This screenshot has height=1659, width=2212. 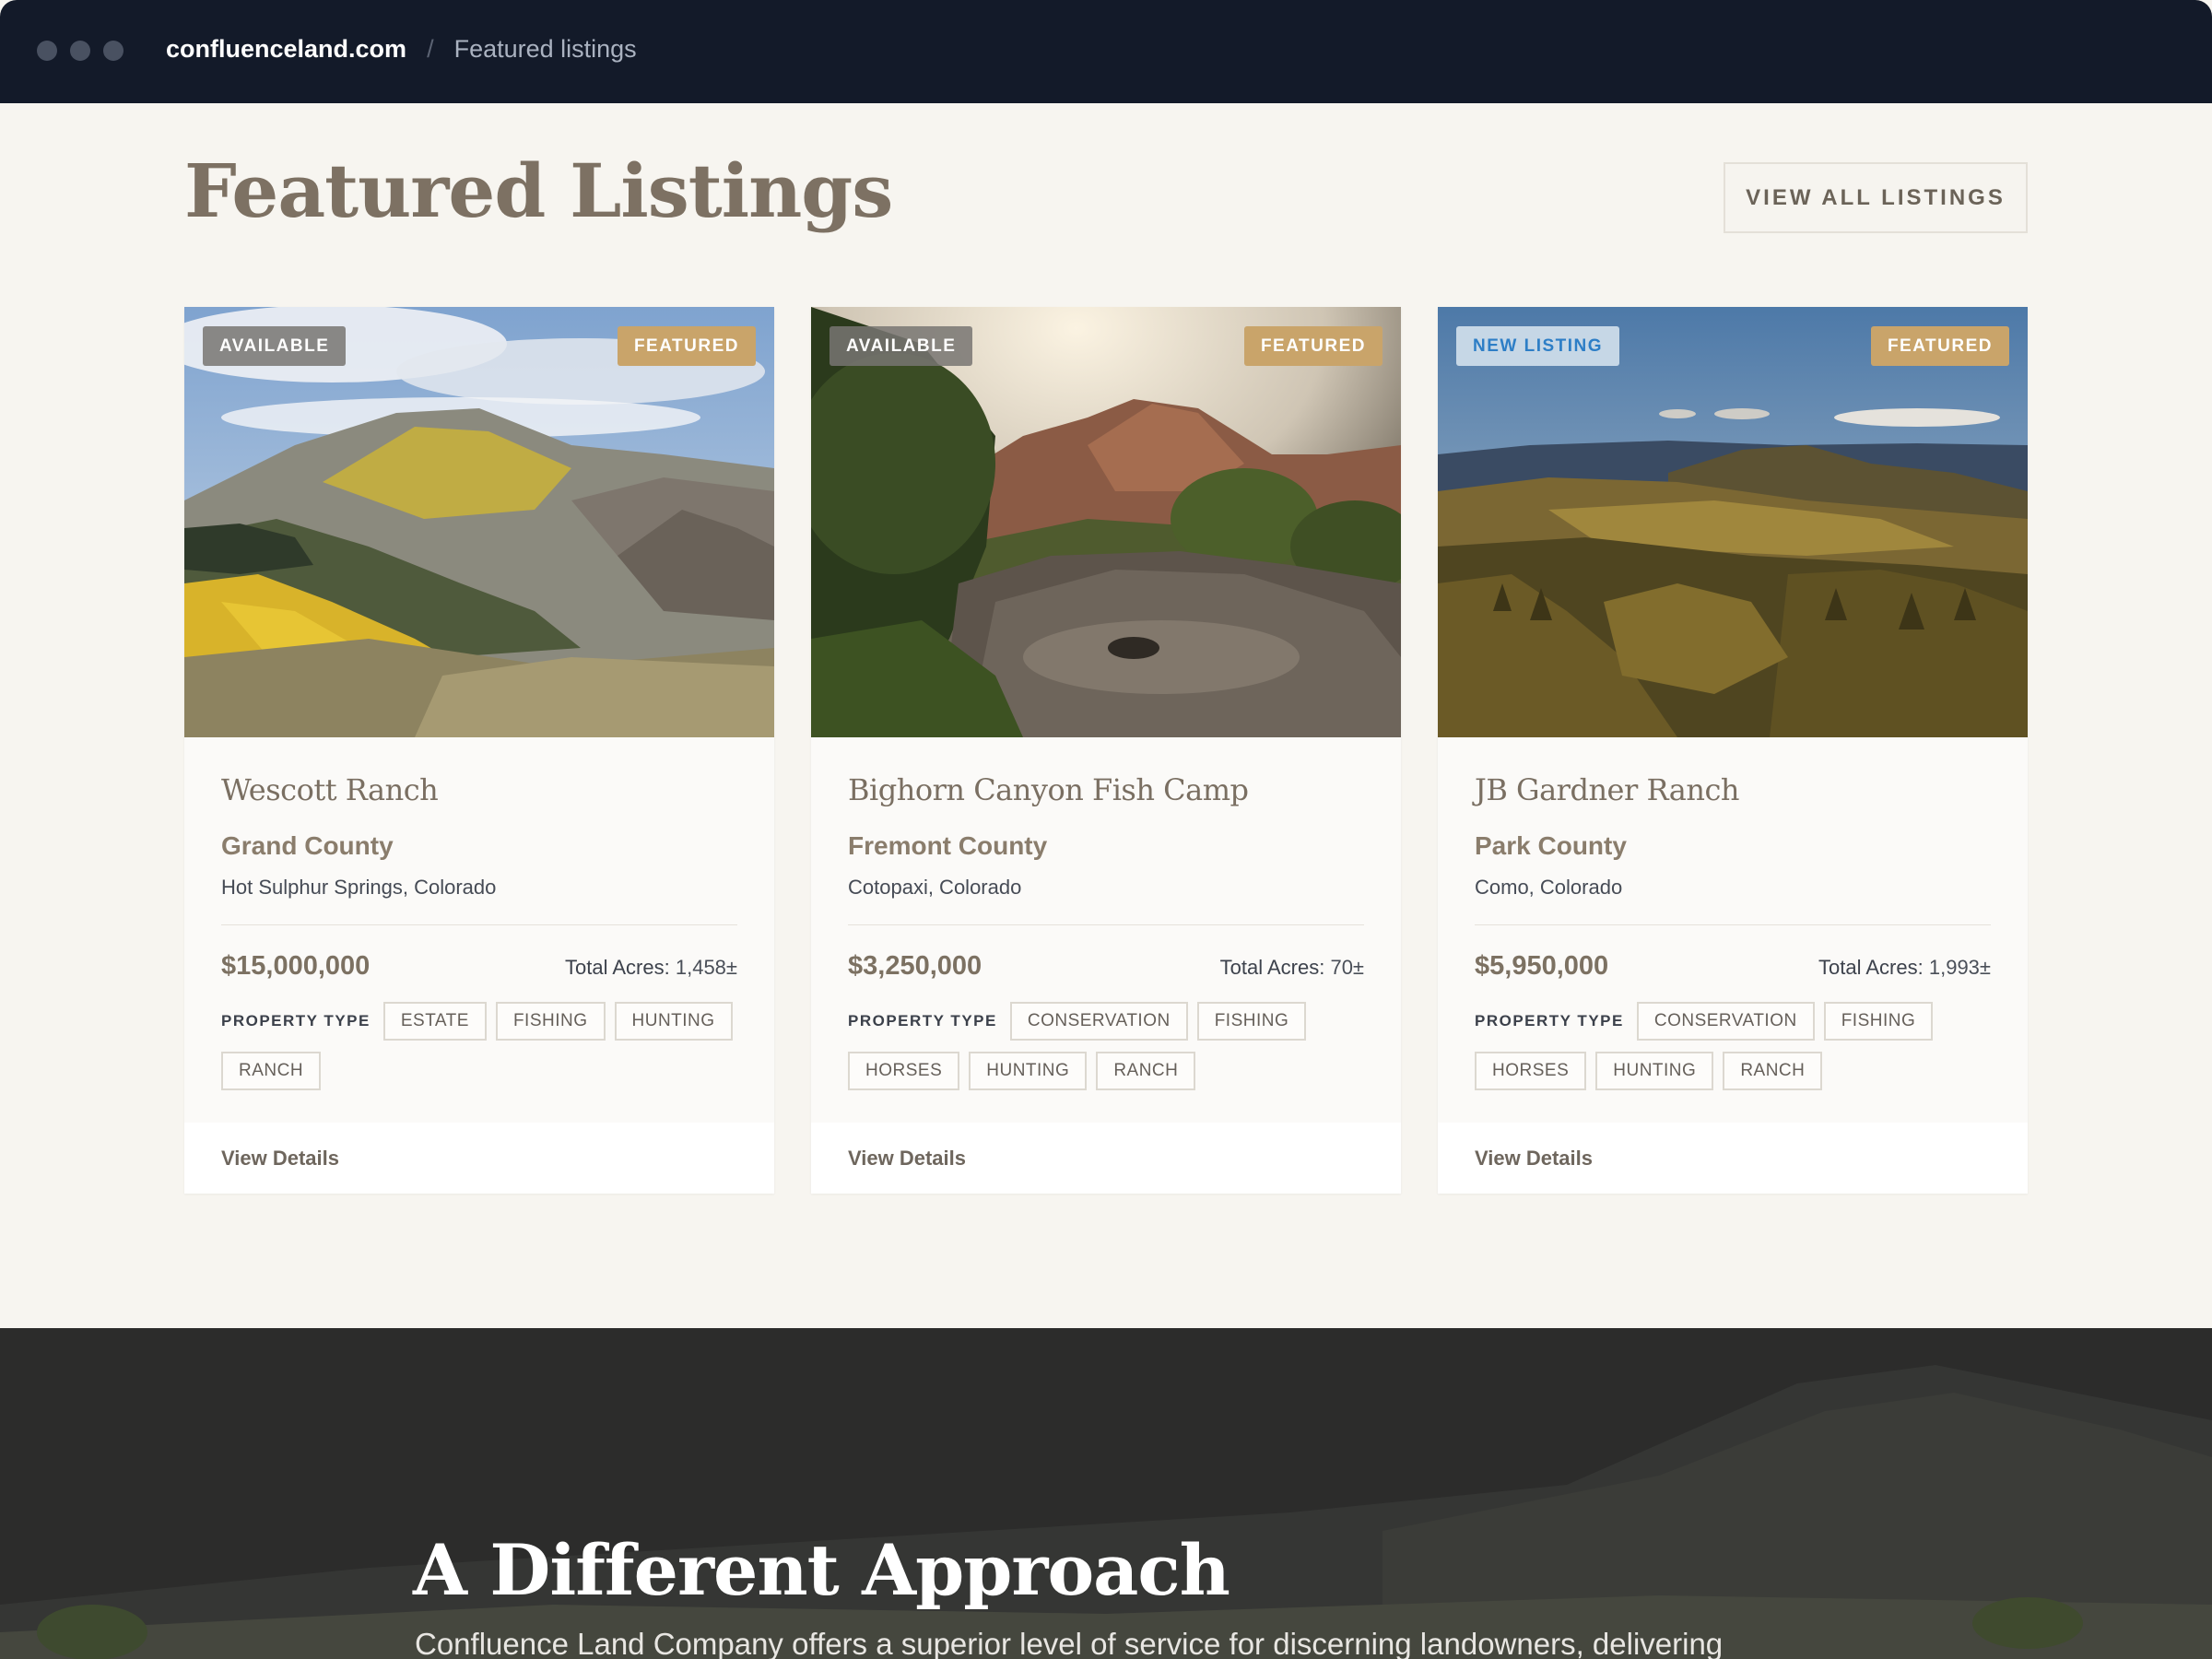 I want to click on site-domain: confluenceland.com, so click(x=286, y=49).